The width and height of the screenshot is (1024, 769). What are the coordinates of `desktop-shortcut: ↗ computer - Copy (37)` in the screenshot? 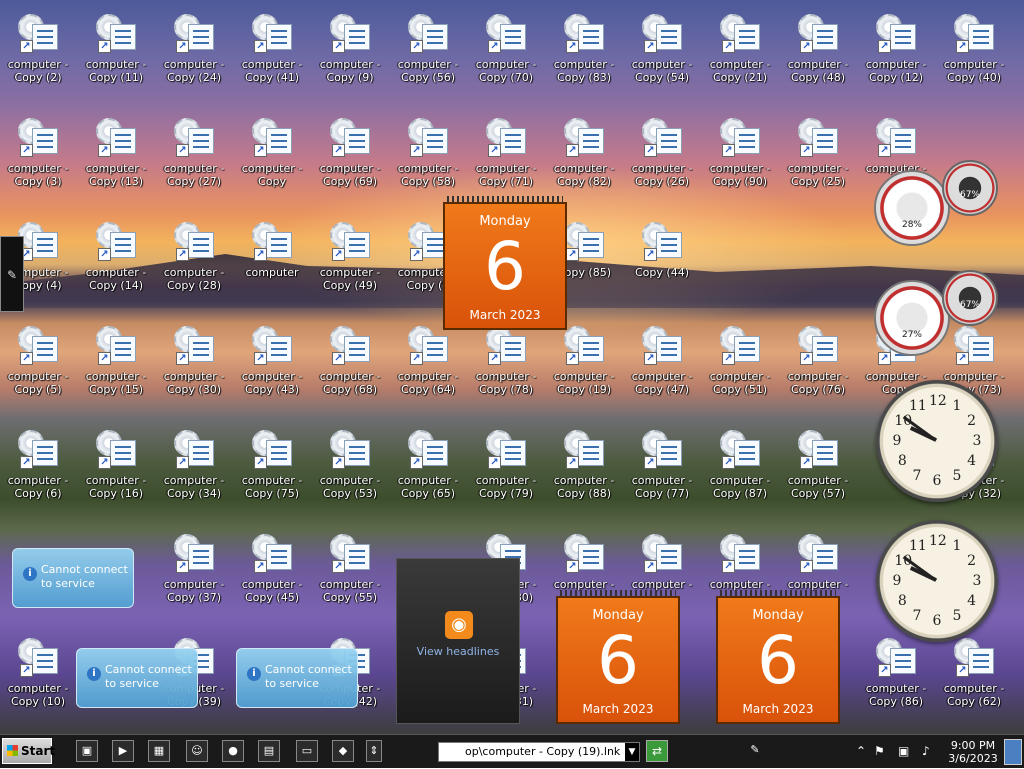 It's located at (194, 572).